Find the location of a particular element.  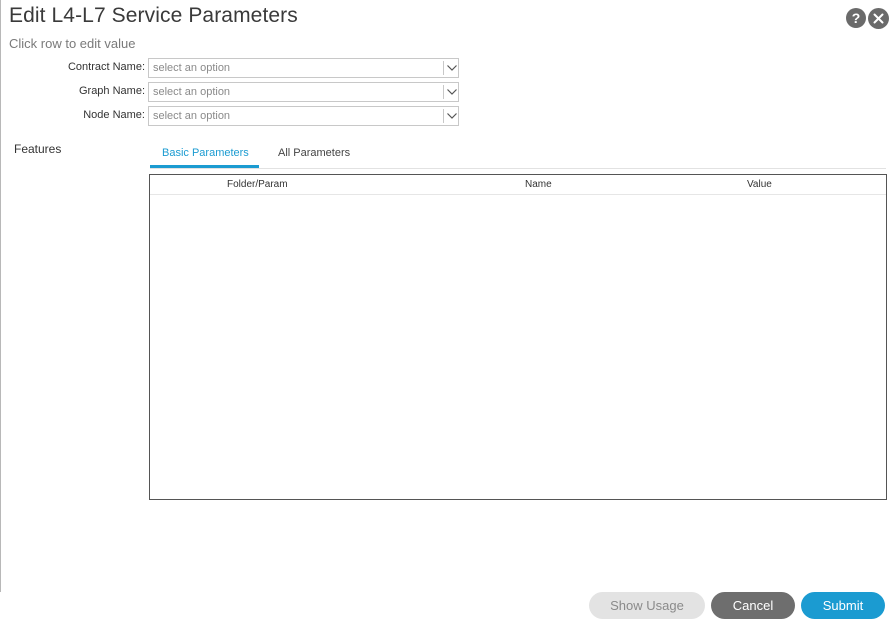

dialog-title: Edit L4-L7 Service Parameters is located at coordinates (153, 15).